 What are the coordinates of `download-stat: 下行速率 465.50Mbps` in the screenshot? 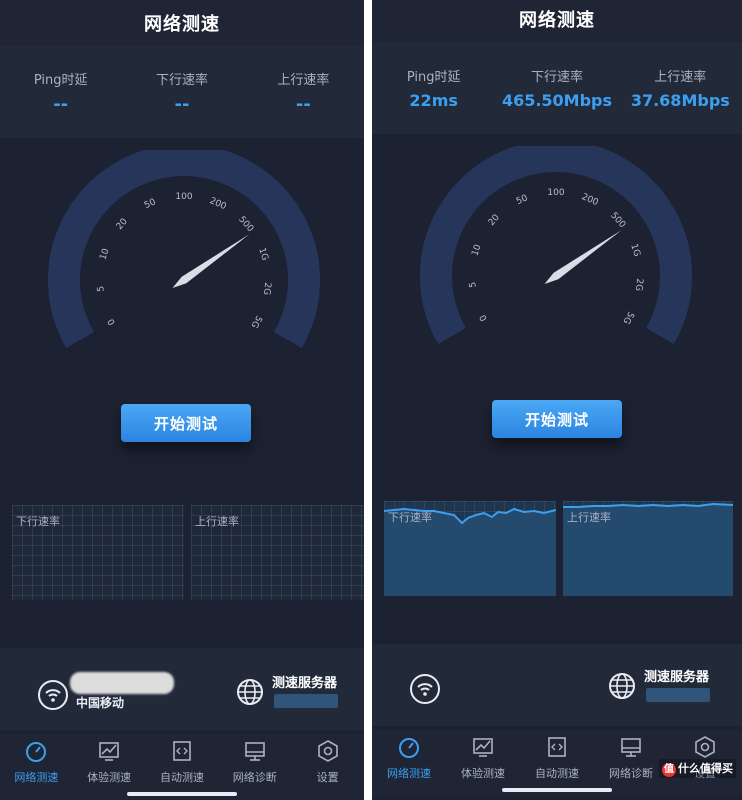 It's located at (557, 88).